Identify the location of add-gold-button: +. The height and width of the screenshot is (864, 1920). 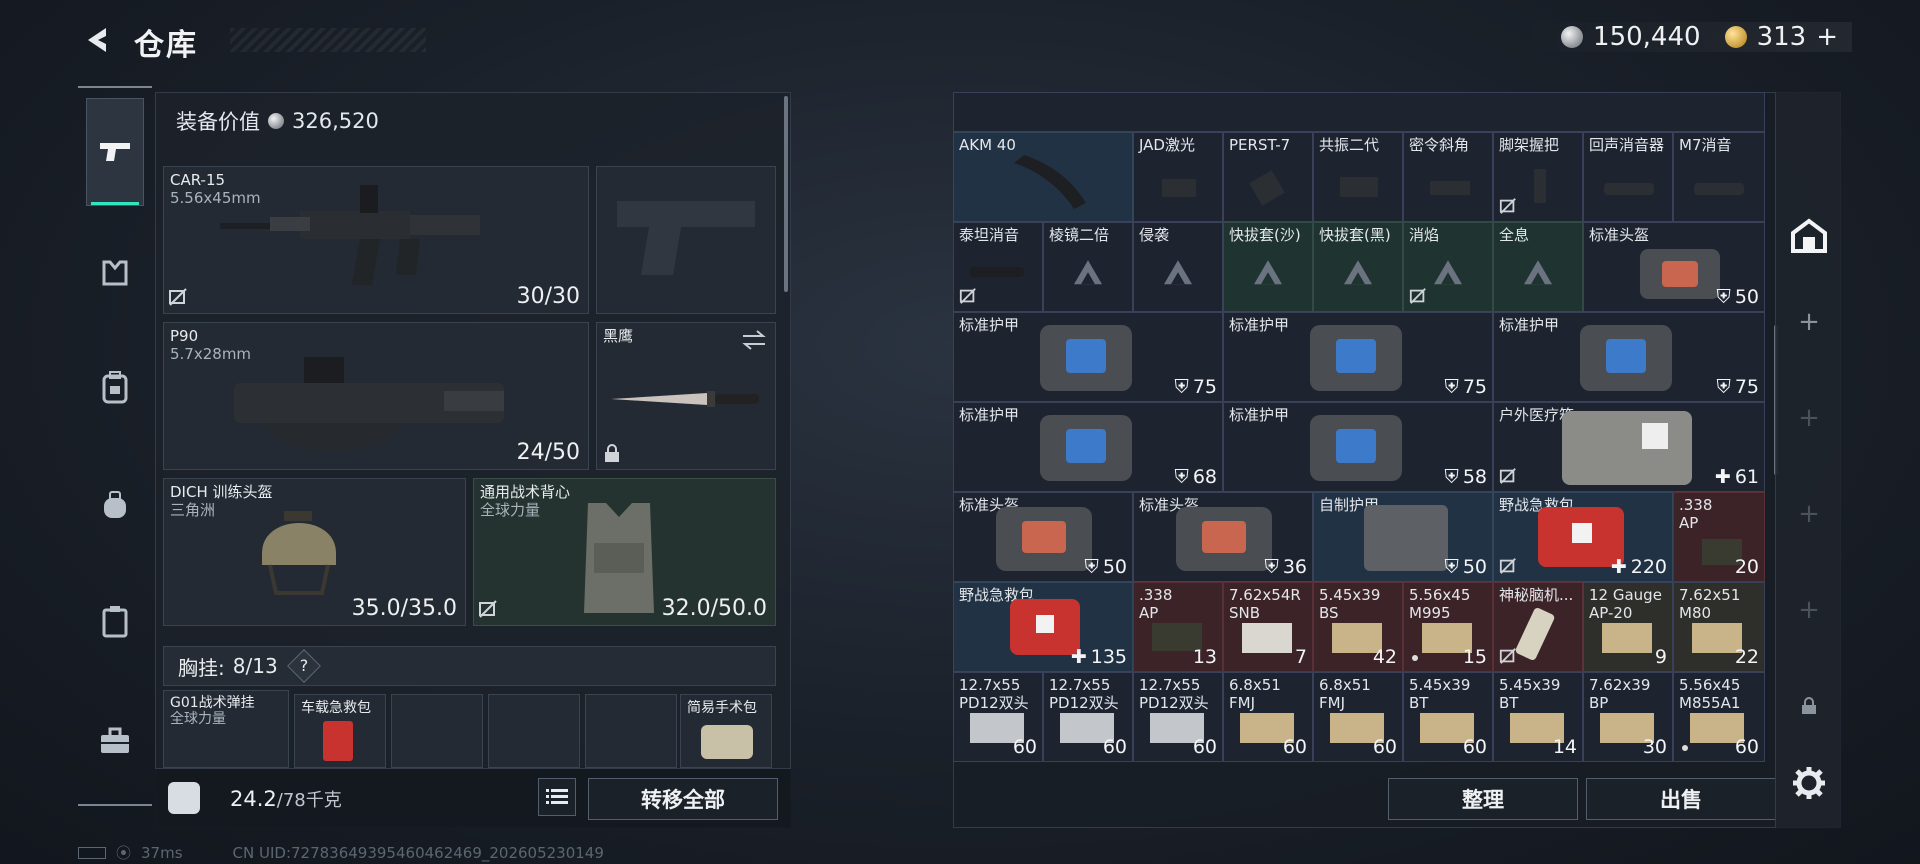
(1827, 37).